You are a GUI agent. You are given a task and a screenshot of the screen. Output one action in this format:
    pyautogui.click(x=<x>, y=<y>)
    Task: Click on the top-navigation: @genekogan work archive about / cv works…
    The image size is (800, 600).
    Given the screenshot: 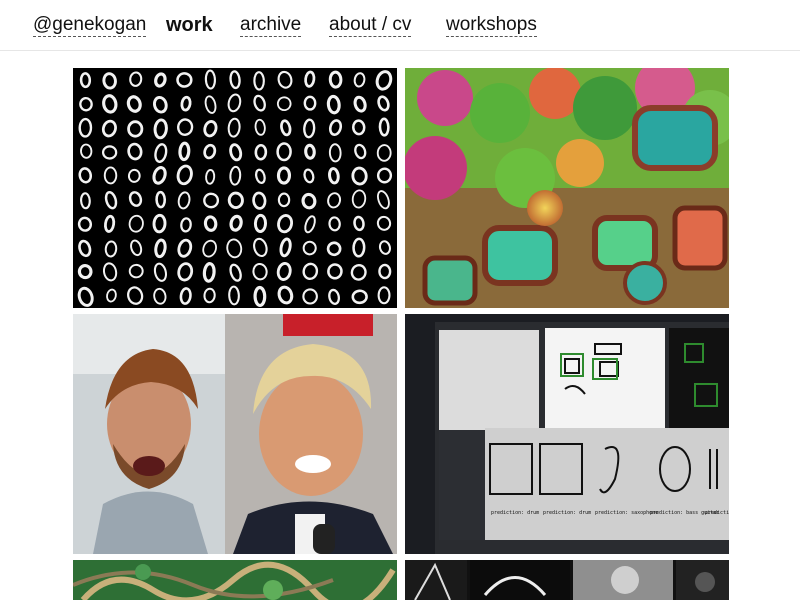 What is the action you would take?
    pyautogui.click(x=400, y=25)
    